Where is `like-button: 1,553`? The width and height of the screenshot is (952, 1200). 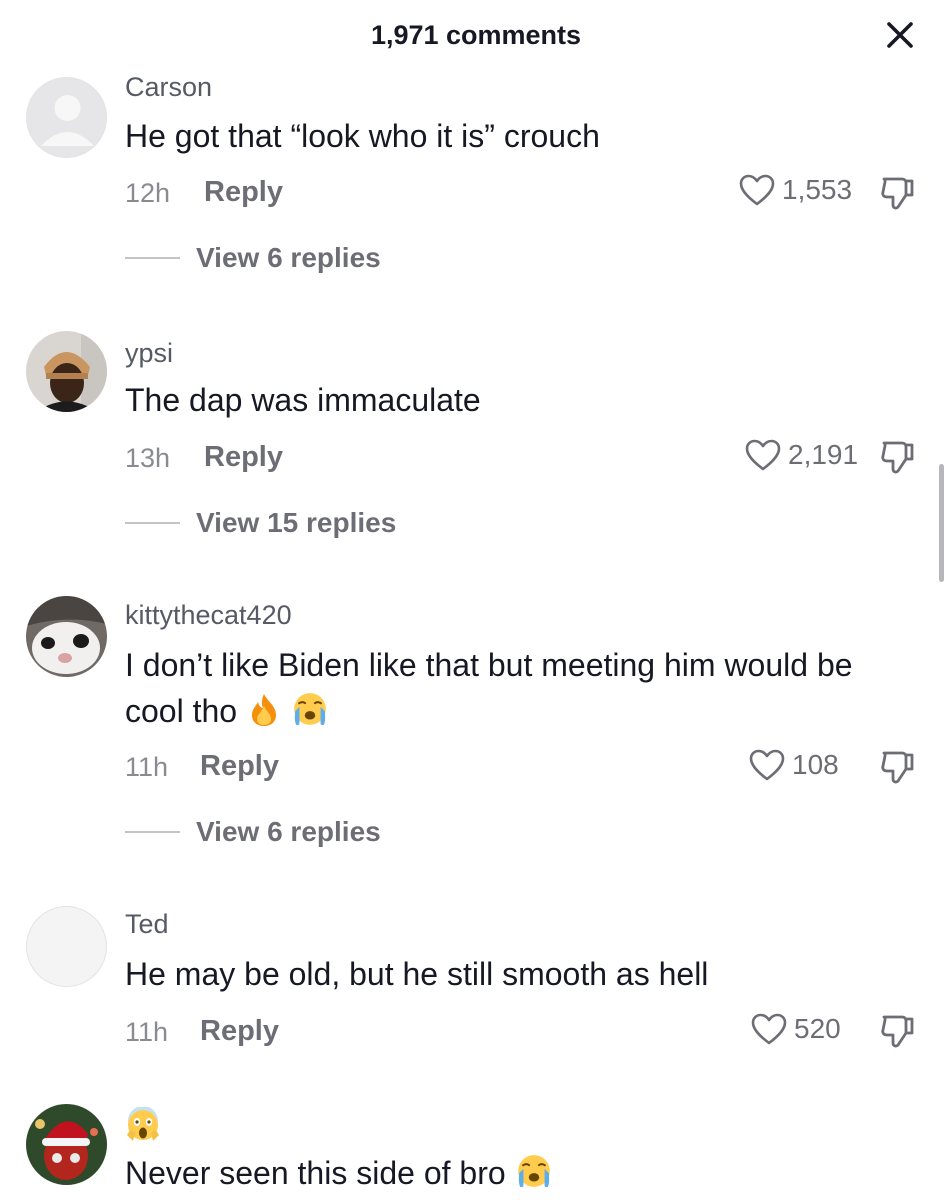
like-button: 1,553 is located at coordinates (795, 190).